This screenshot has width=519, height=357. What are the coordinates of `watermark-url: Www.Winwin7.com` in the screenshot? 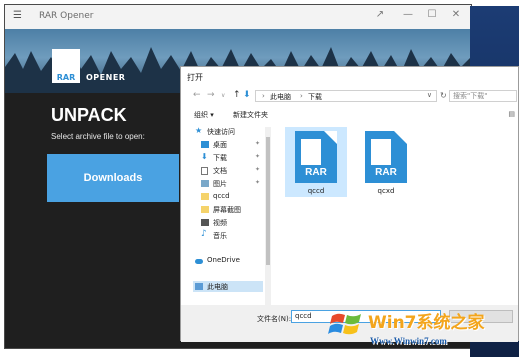 It's located at (408, 341).